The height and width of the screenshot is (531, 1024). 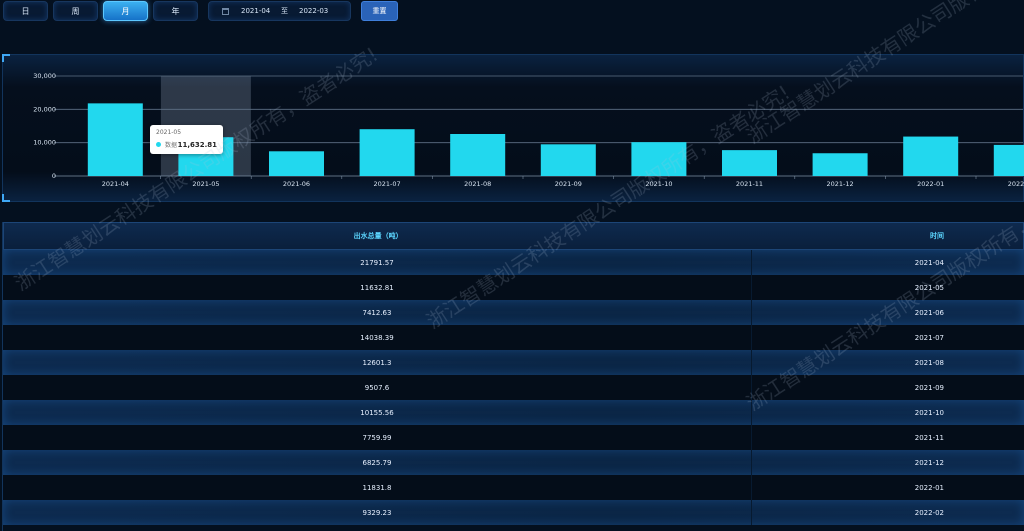 What do you see at coordinates (377, 337) in the screenshot?
I see `cell-water-total: 14038.39` at bounding box center [377, 337].